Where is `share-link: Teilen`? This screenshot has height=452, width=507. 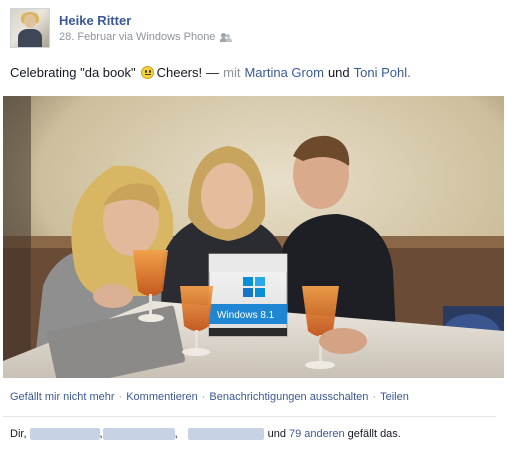 share-link: Teilen is located at coordinates (394, 397).